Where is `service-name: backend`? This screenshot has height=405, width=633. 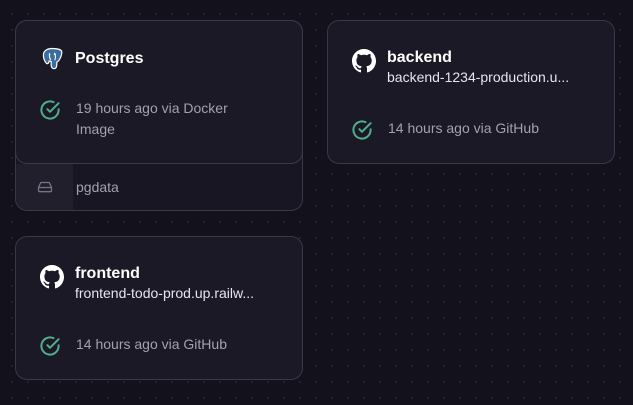 service-name: backend is located at coordinates (419, 57).